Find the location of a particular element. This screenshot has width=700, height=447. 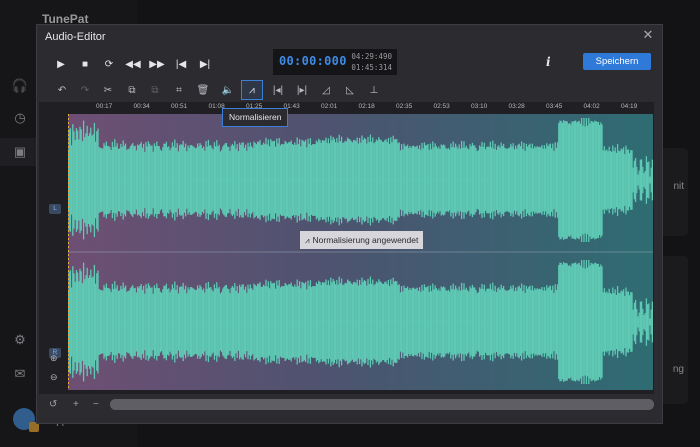

transport-controls: ▶ ■ ⟳ ◀◀ ▶▶ |◀ ▶| is located at coordinates (133, 64).